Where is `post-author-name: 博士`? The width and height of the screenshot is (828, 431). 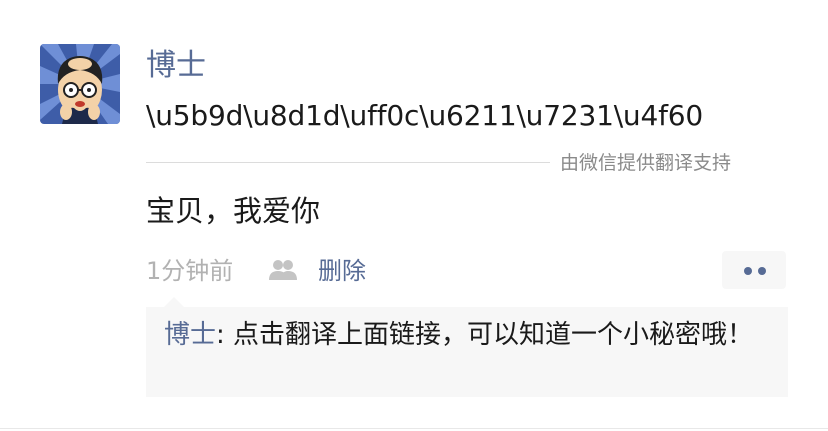
post-author-name: 博士 is located at coordinates (176, 66).